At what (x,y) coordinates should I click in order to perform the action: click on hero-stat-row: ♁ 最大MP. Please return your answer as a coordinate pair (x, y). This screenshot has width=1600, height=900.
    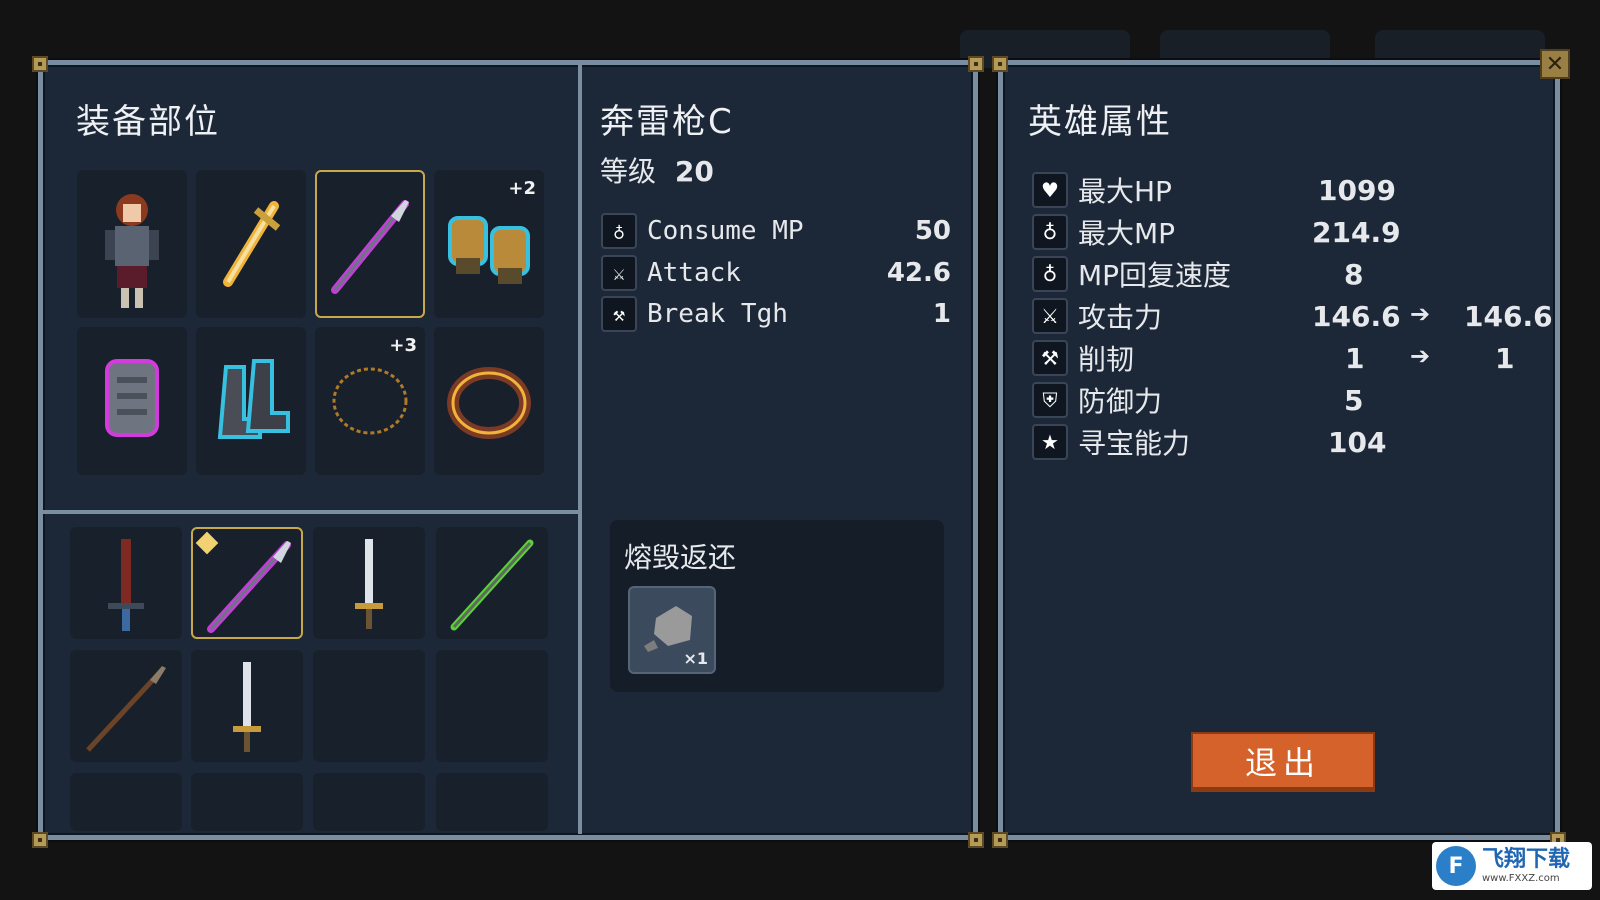
    Looking at the image, I should click on (1103, 232).